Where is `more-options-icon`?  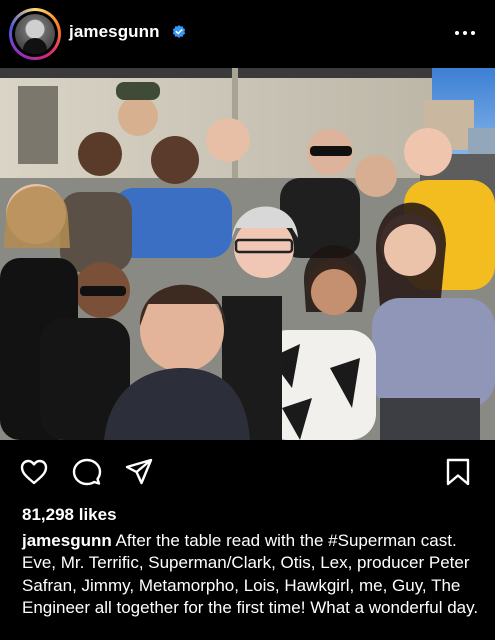 more-options-icon is located at coordinates (465, 33).